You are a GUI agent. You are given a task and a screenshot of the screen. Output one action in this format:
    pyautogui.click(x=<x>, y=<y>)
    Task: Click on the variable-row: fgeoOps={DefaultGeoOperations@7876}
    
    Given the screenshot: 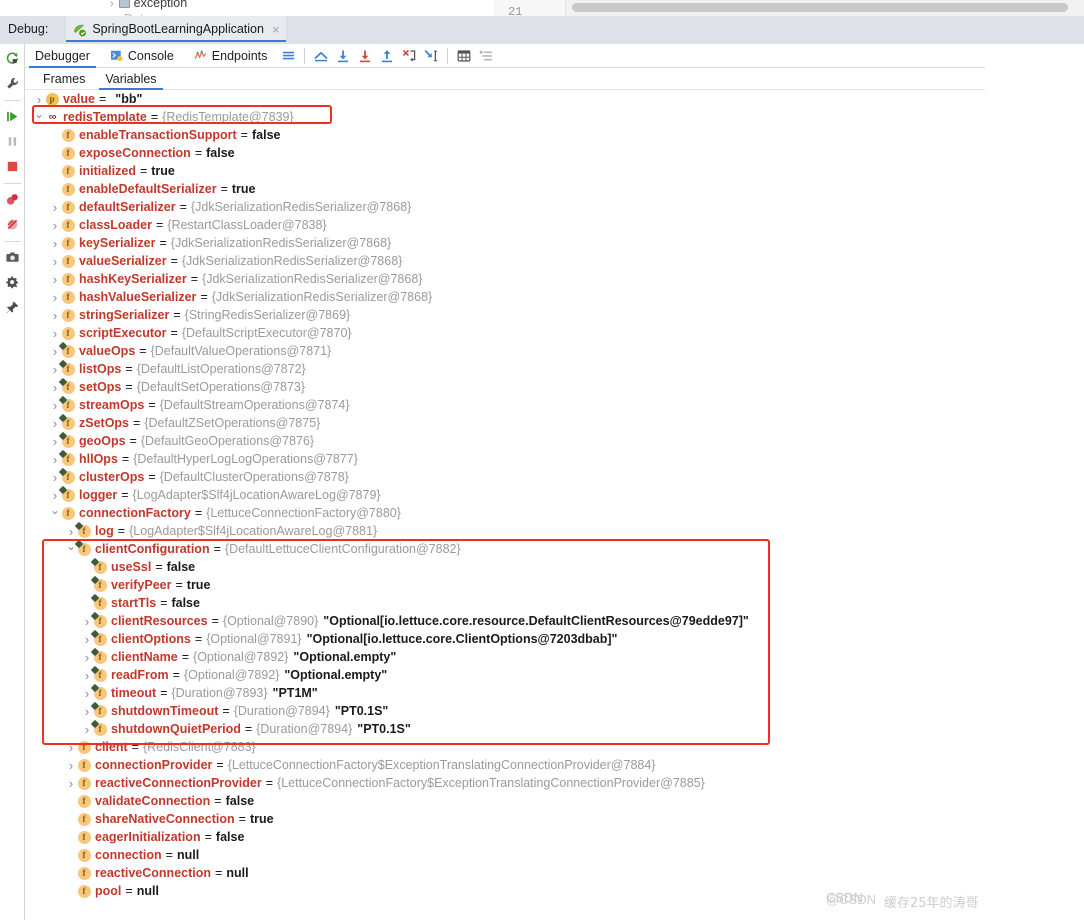 What is the action you would take?
    pyautogui.click(x=504, y=441)
    